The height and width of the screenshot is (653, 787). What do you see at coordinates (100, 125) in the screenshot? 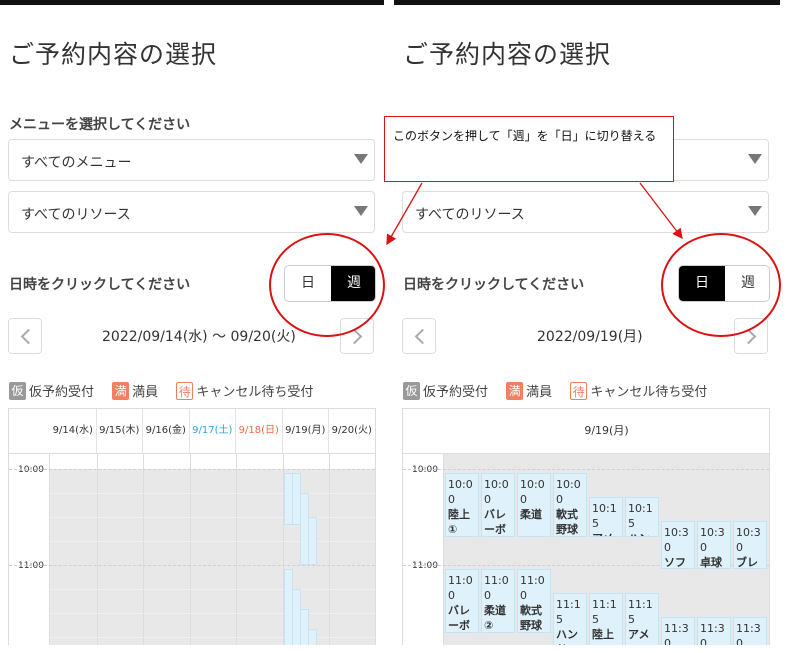
I see `menu-label: メニューを選択してください` at bounding box center [100, 125].